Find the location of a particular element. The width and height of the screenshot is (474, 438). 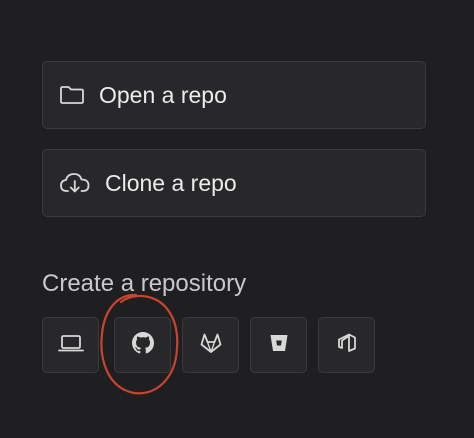

create-repository-heading: Create a repository is located at coordinates (144, 283).